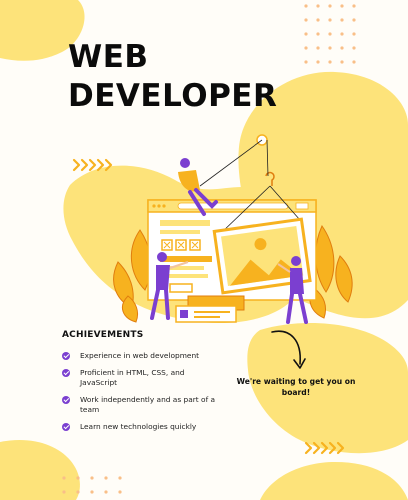 This screenshot has height=500, width=408. Describe the element at coordinates (193, 77) in the screenshot. I see `page-title: WEB DEVELOPER` at that location.